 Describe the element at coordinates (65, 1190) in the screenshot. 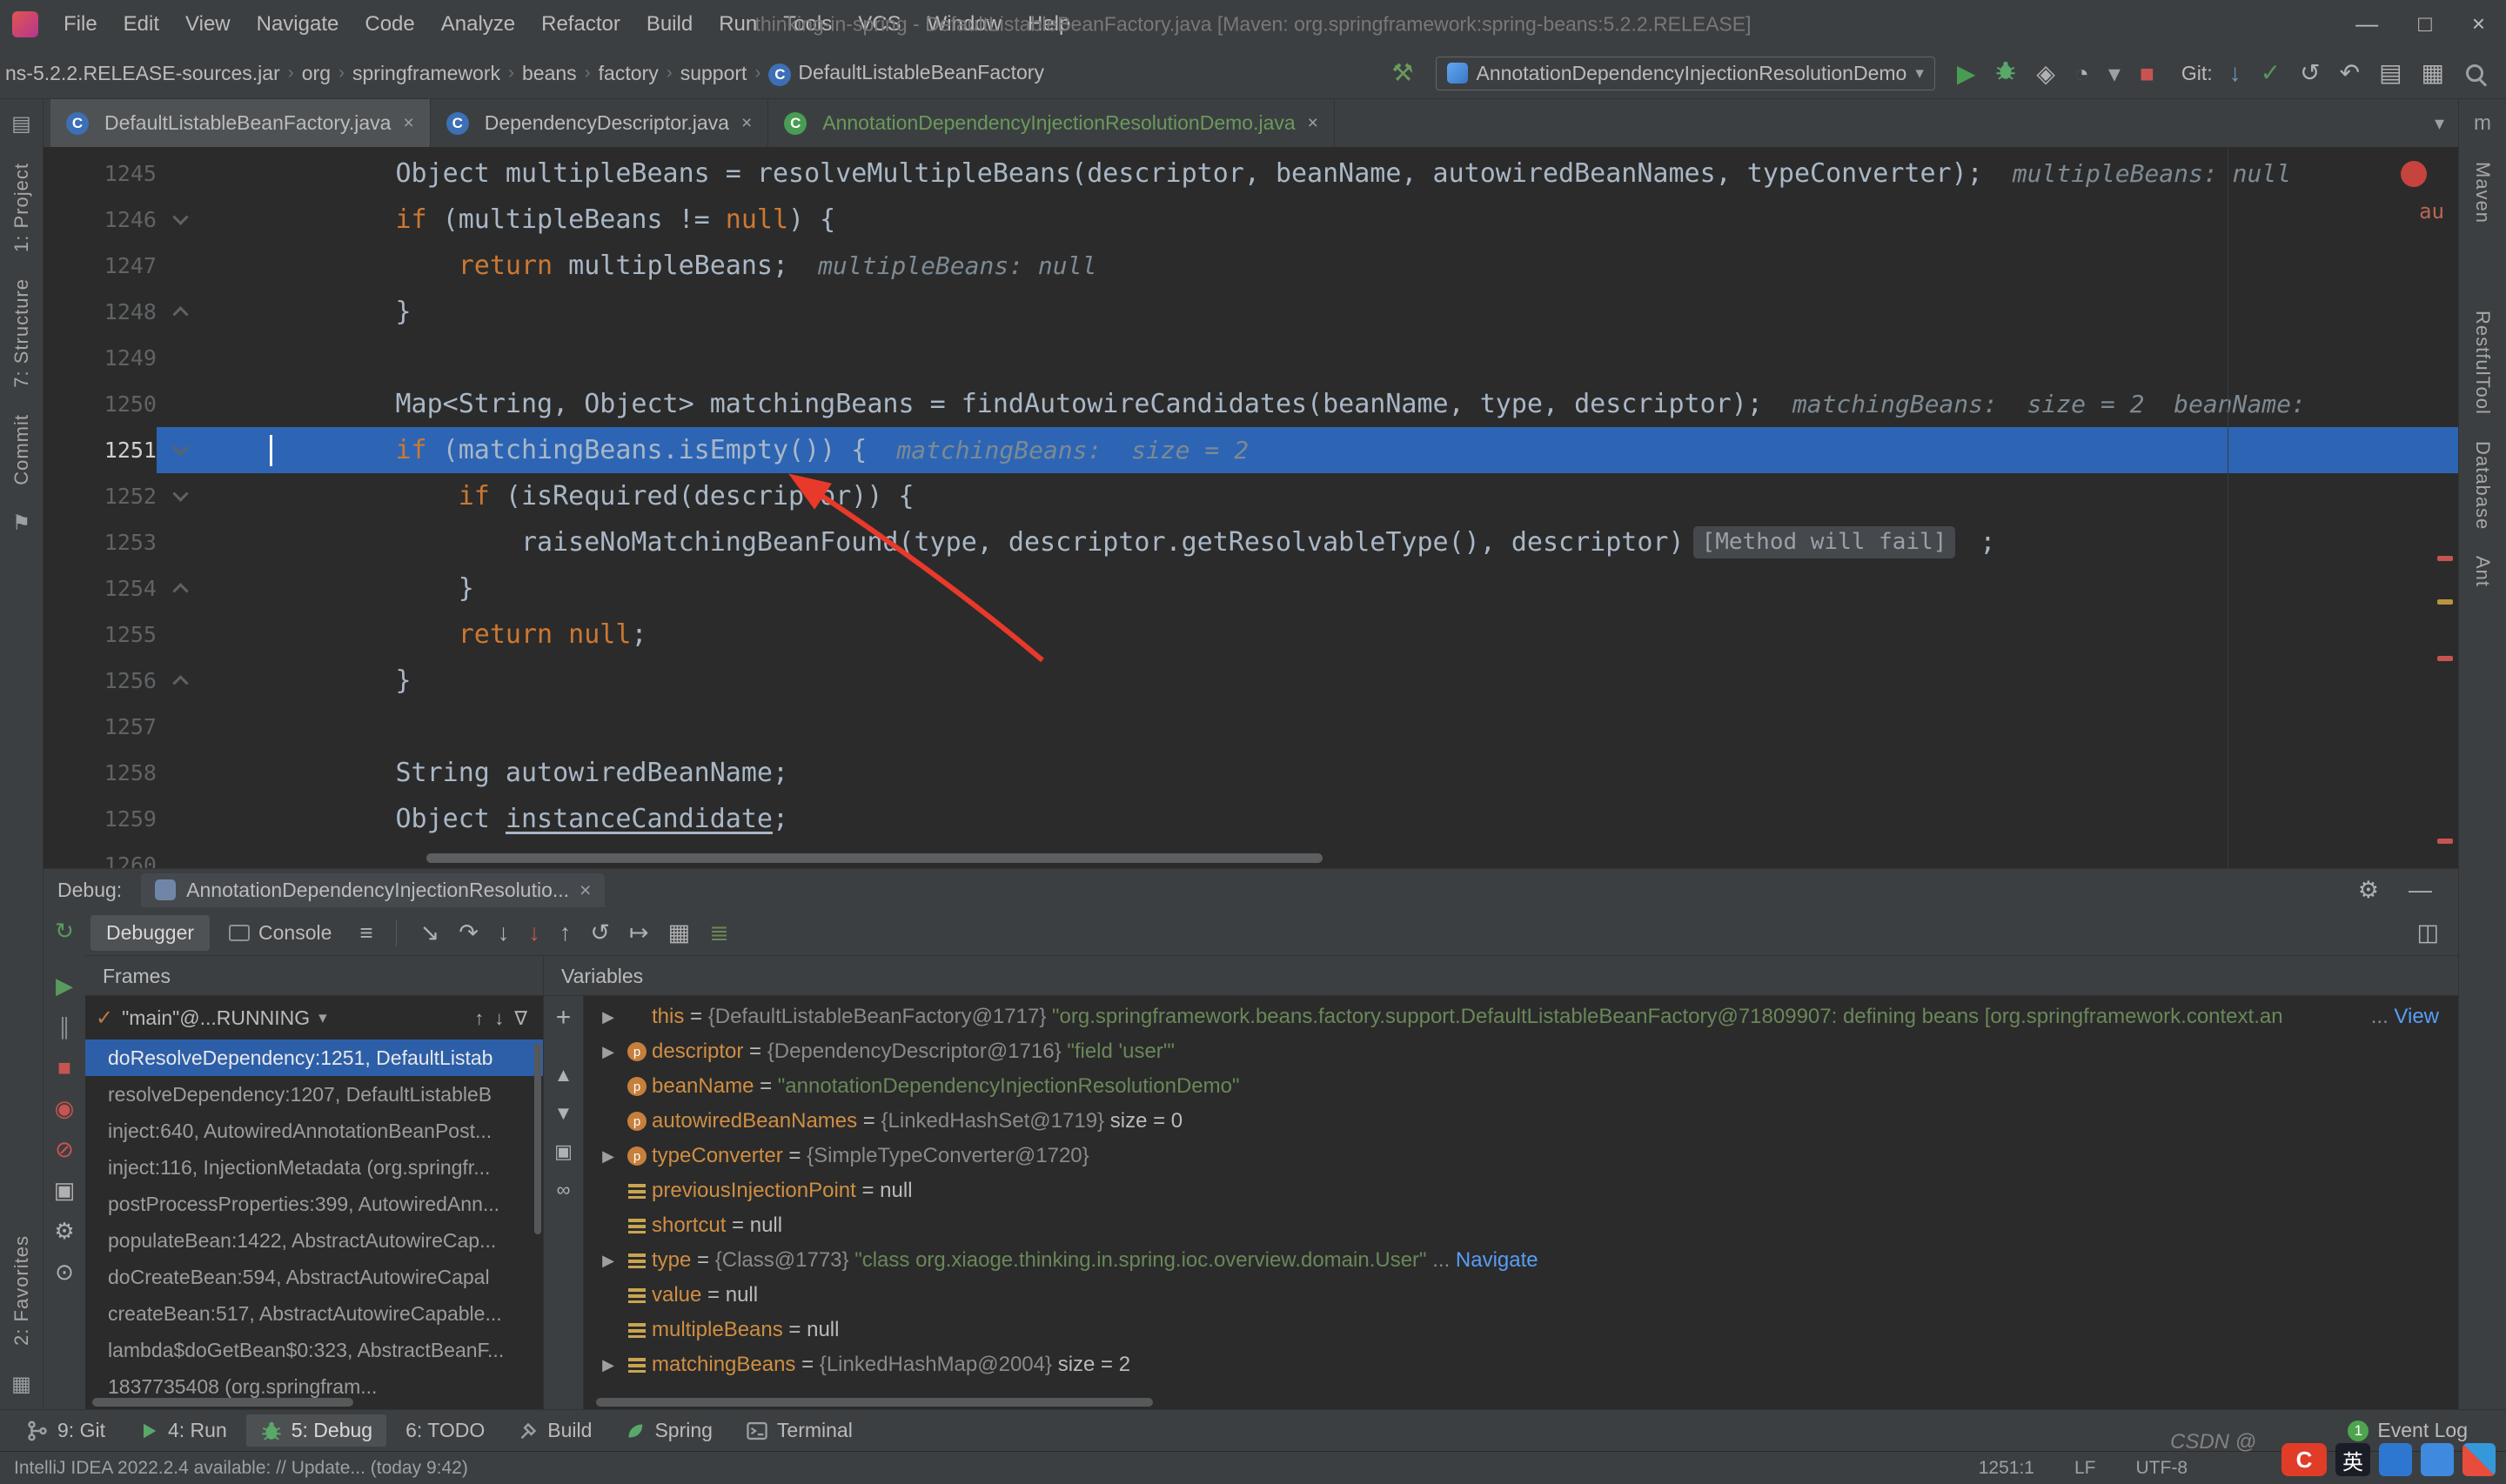

I see `thread-dump-button: ▣` at that location.